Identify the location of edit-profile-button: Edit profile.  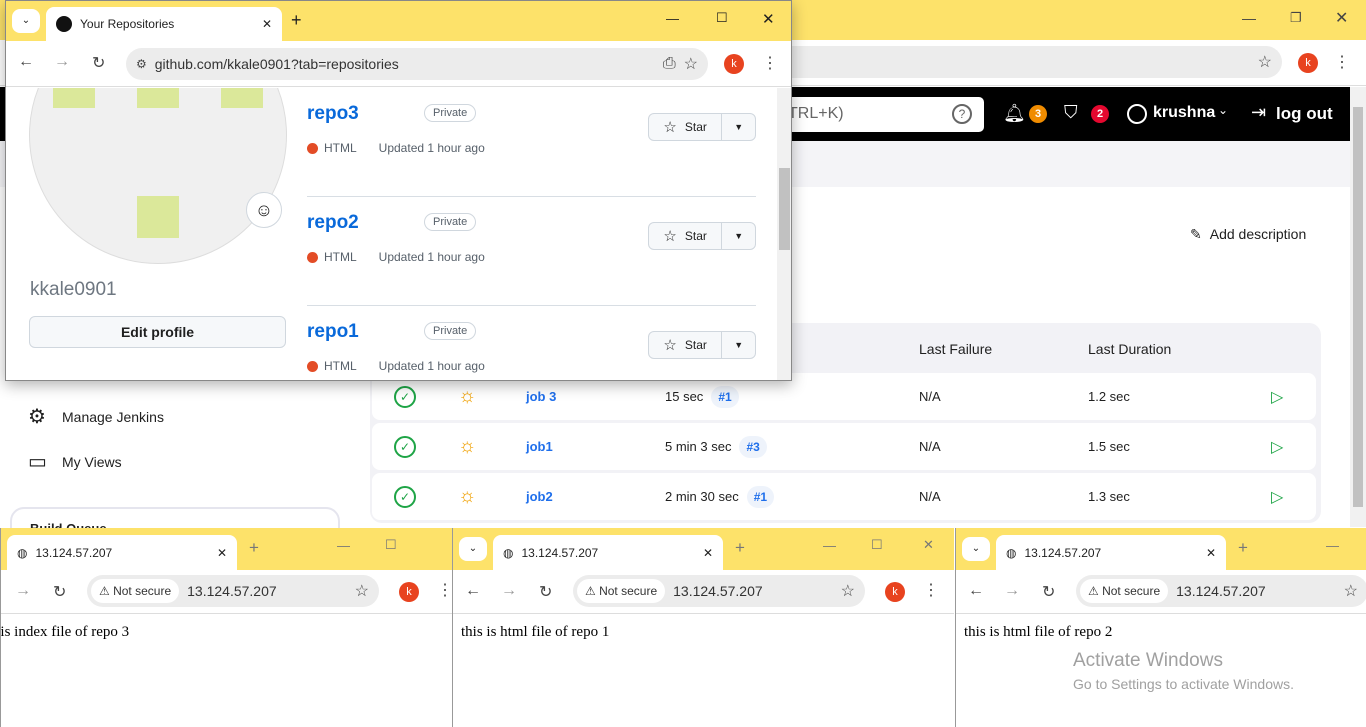
(157, 332).